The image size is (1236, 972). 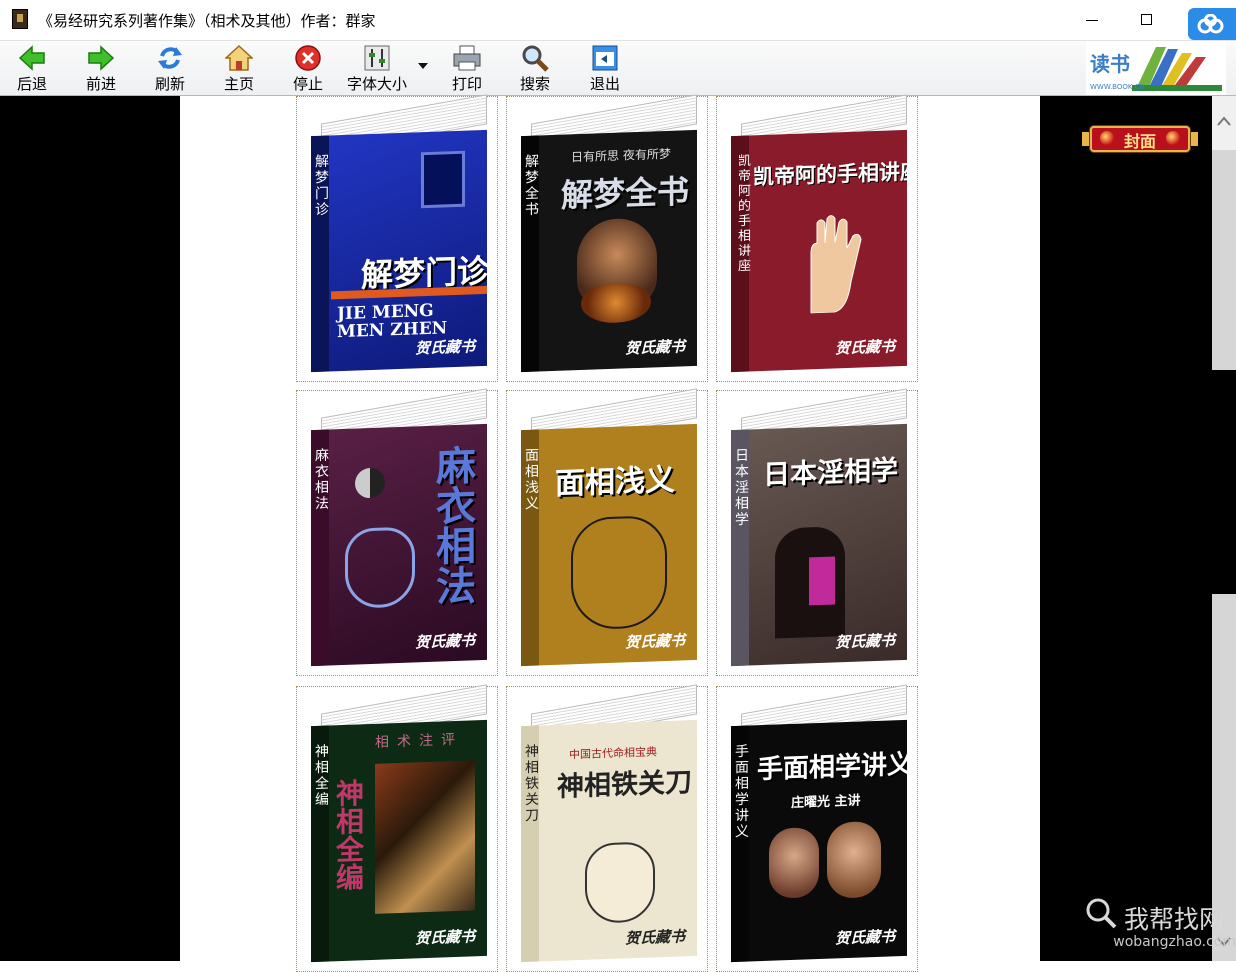 I want to click on exit-icon, so click(x=605, y=58).